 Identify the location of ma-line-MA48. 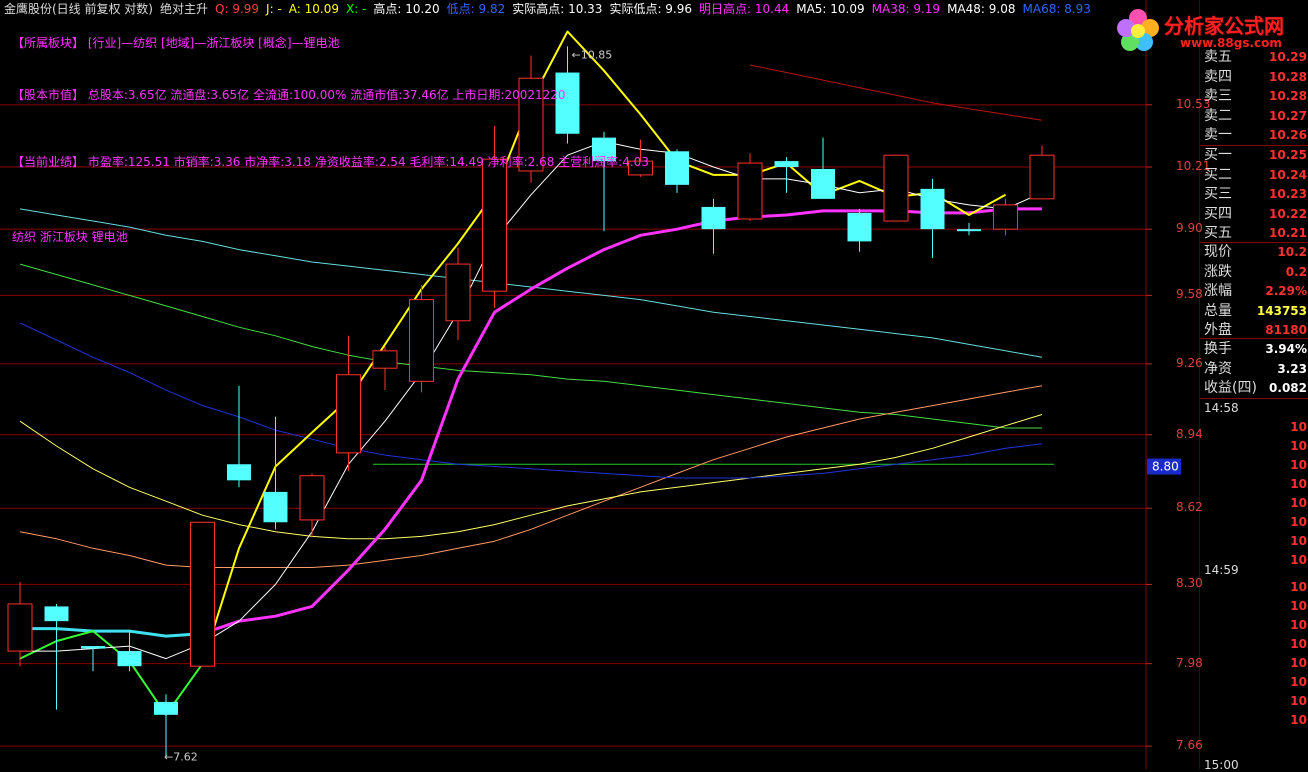
(531, 477).